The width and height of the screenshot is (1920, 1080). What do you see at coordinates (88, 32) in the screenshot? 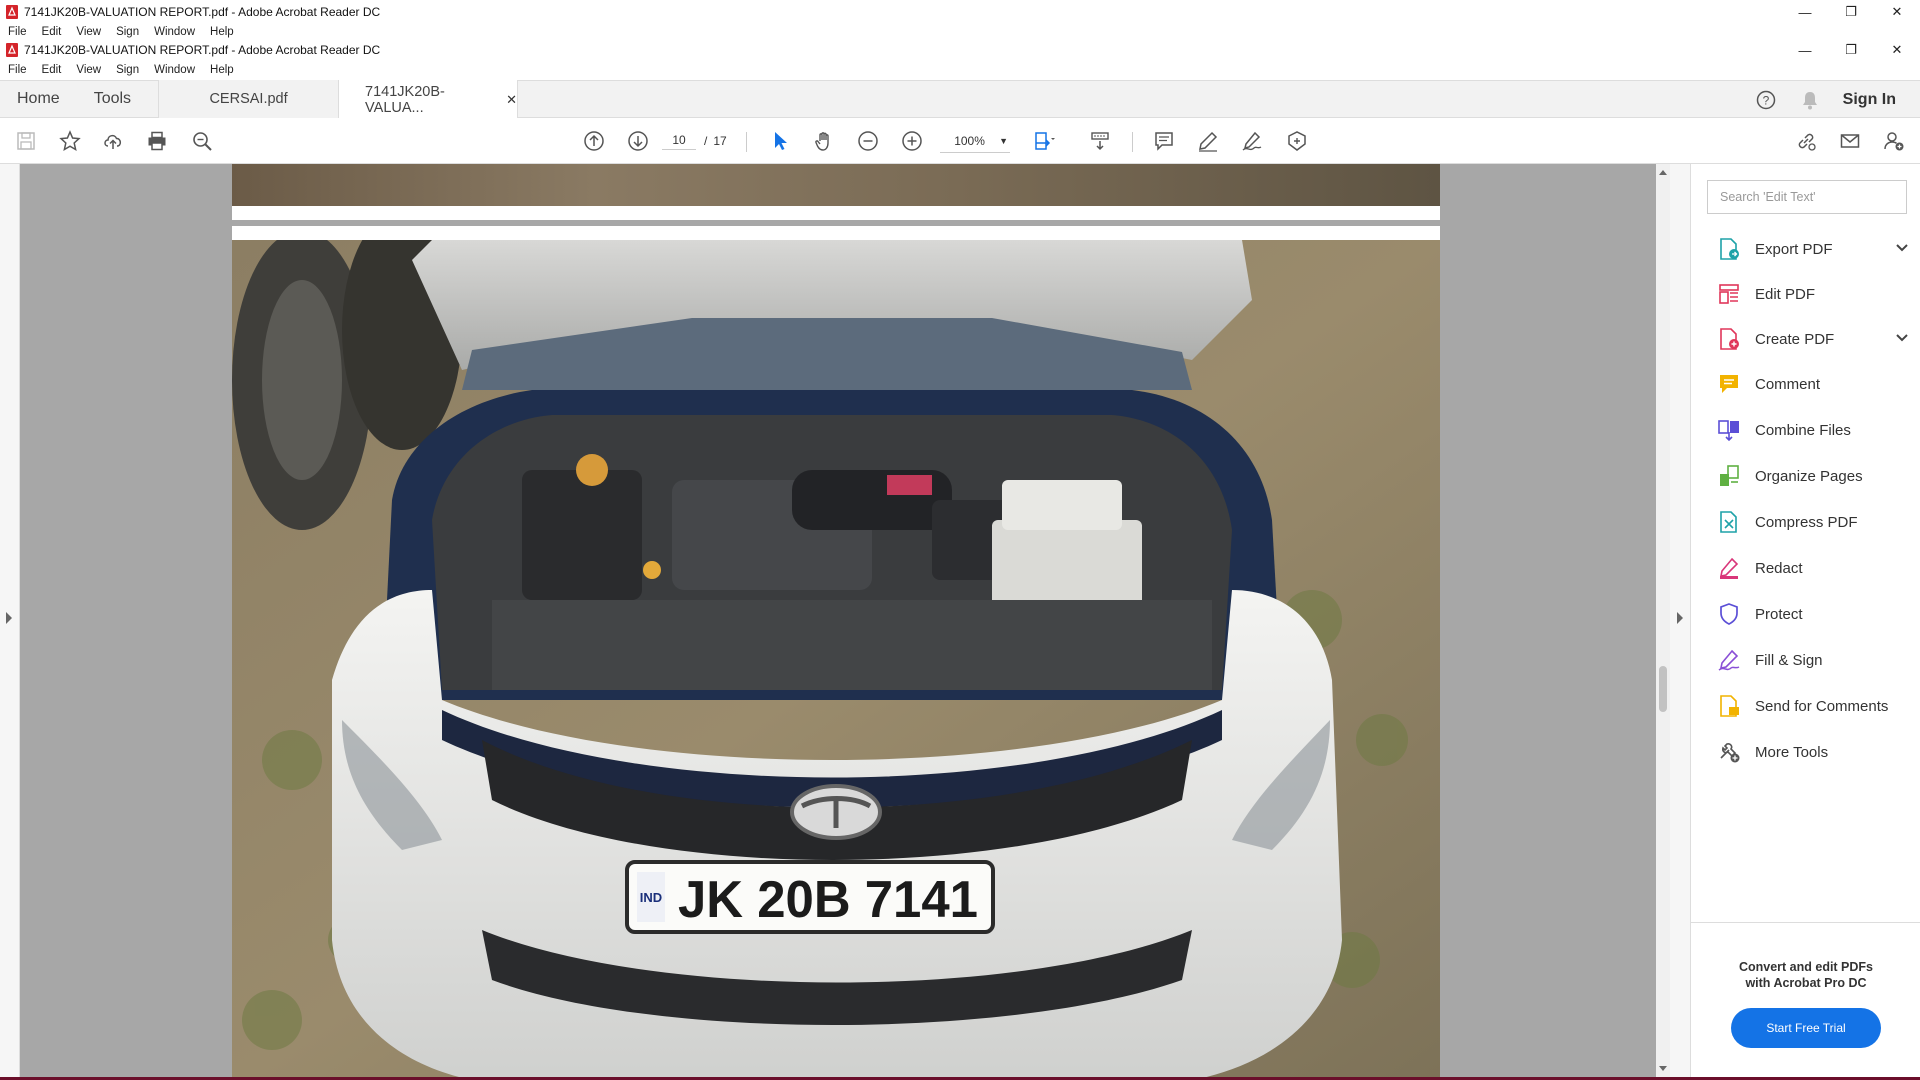
I see `outer-menu-view: View` at bounding box center [88, 32].